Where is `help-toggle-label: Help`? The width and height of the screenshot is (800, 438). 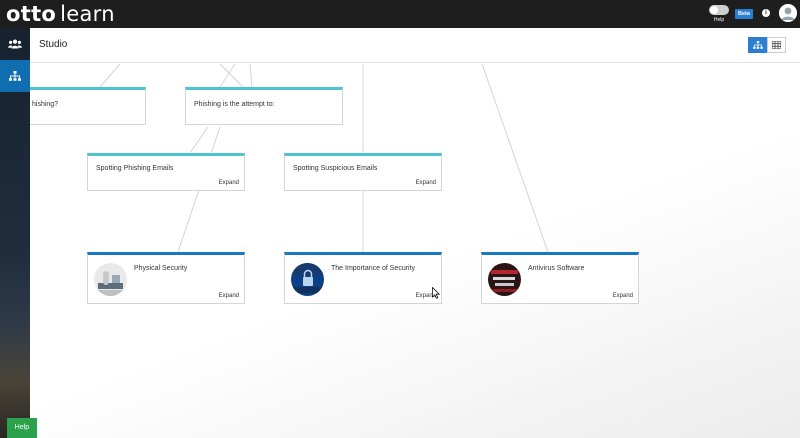 help-toggle-label: Help is located at coordinates (719, 20).